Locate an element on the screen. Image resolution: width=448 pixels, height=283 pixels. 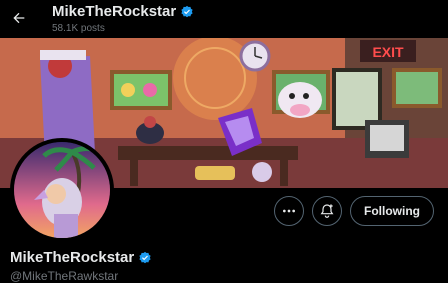
profile-actions: Following is located at coordinates (354, 211).